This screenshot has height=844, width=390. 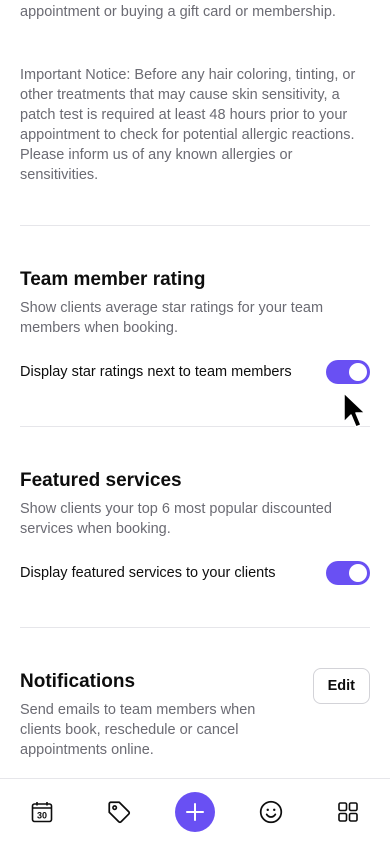 I want to click on plus-icon, so click(x=194, y=811).